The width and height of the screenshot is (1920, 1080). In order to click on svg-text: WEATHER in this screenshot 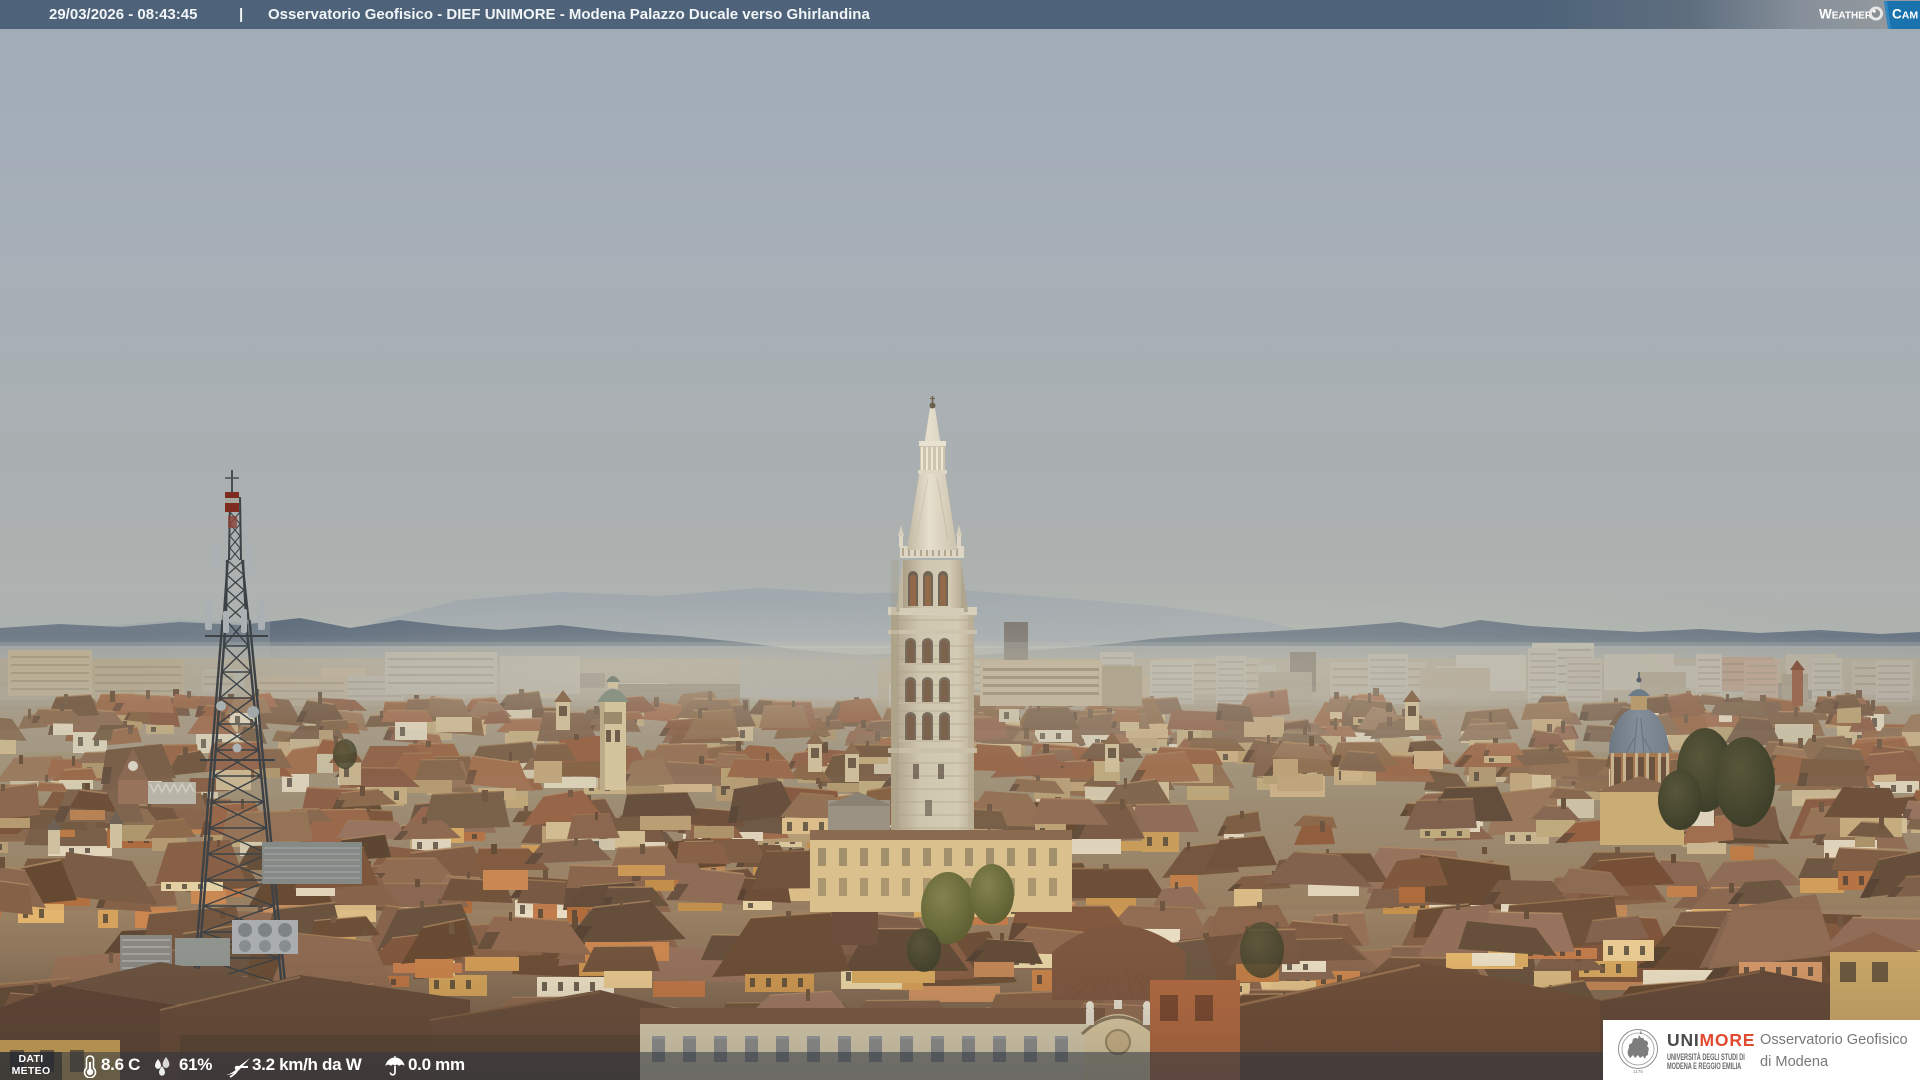, I will do `click(1846, 14)`.